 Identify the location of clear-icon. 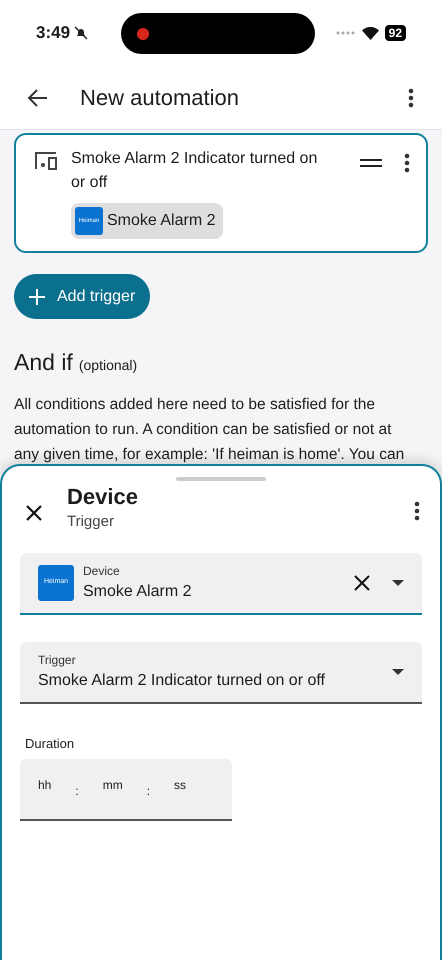
(362, 582).